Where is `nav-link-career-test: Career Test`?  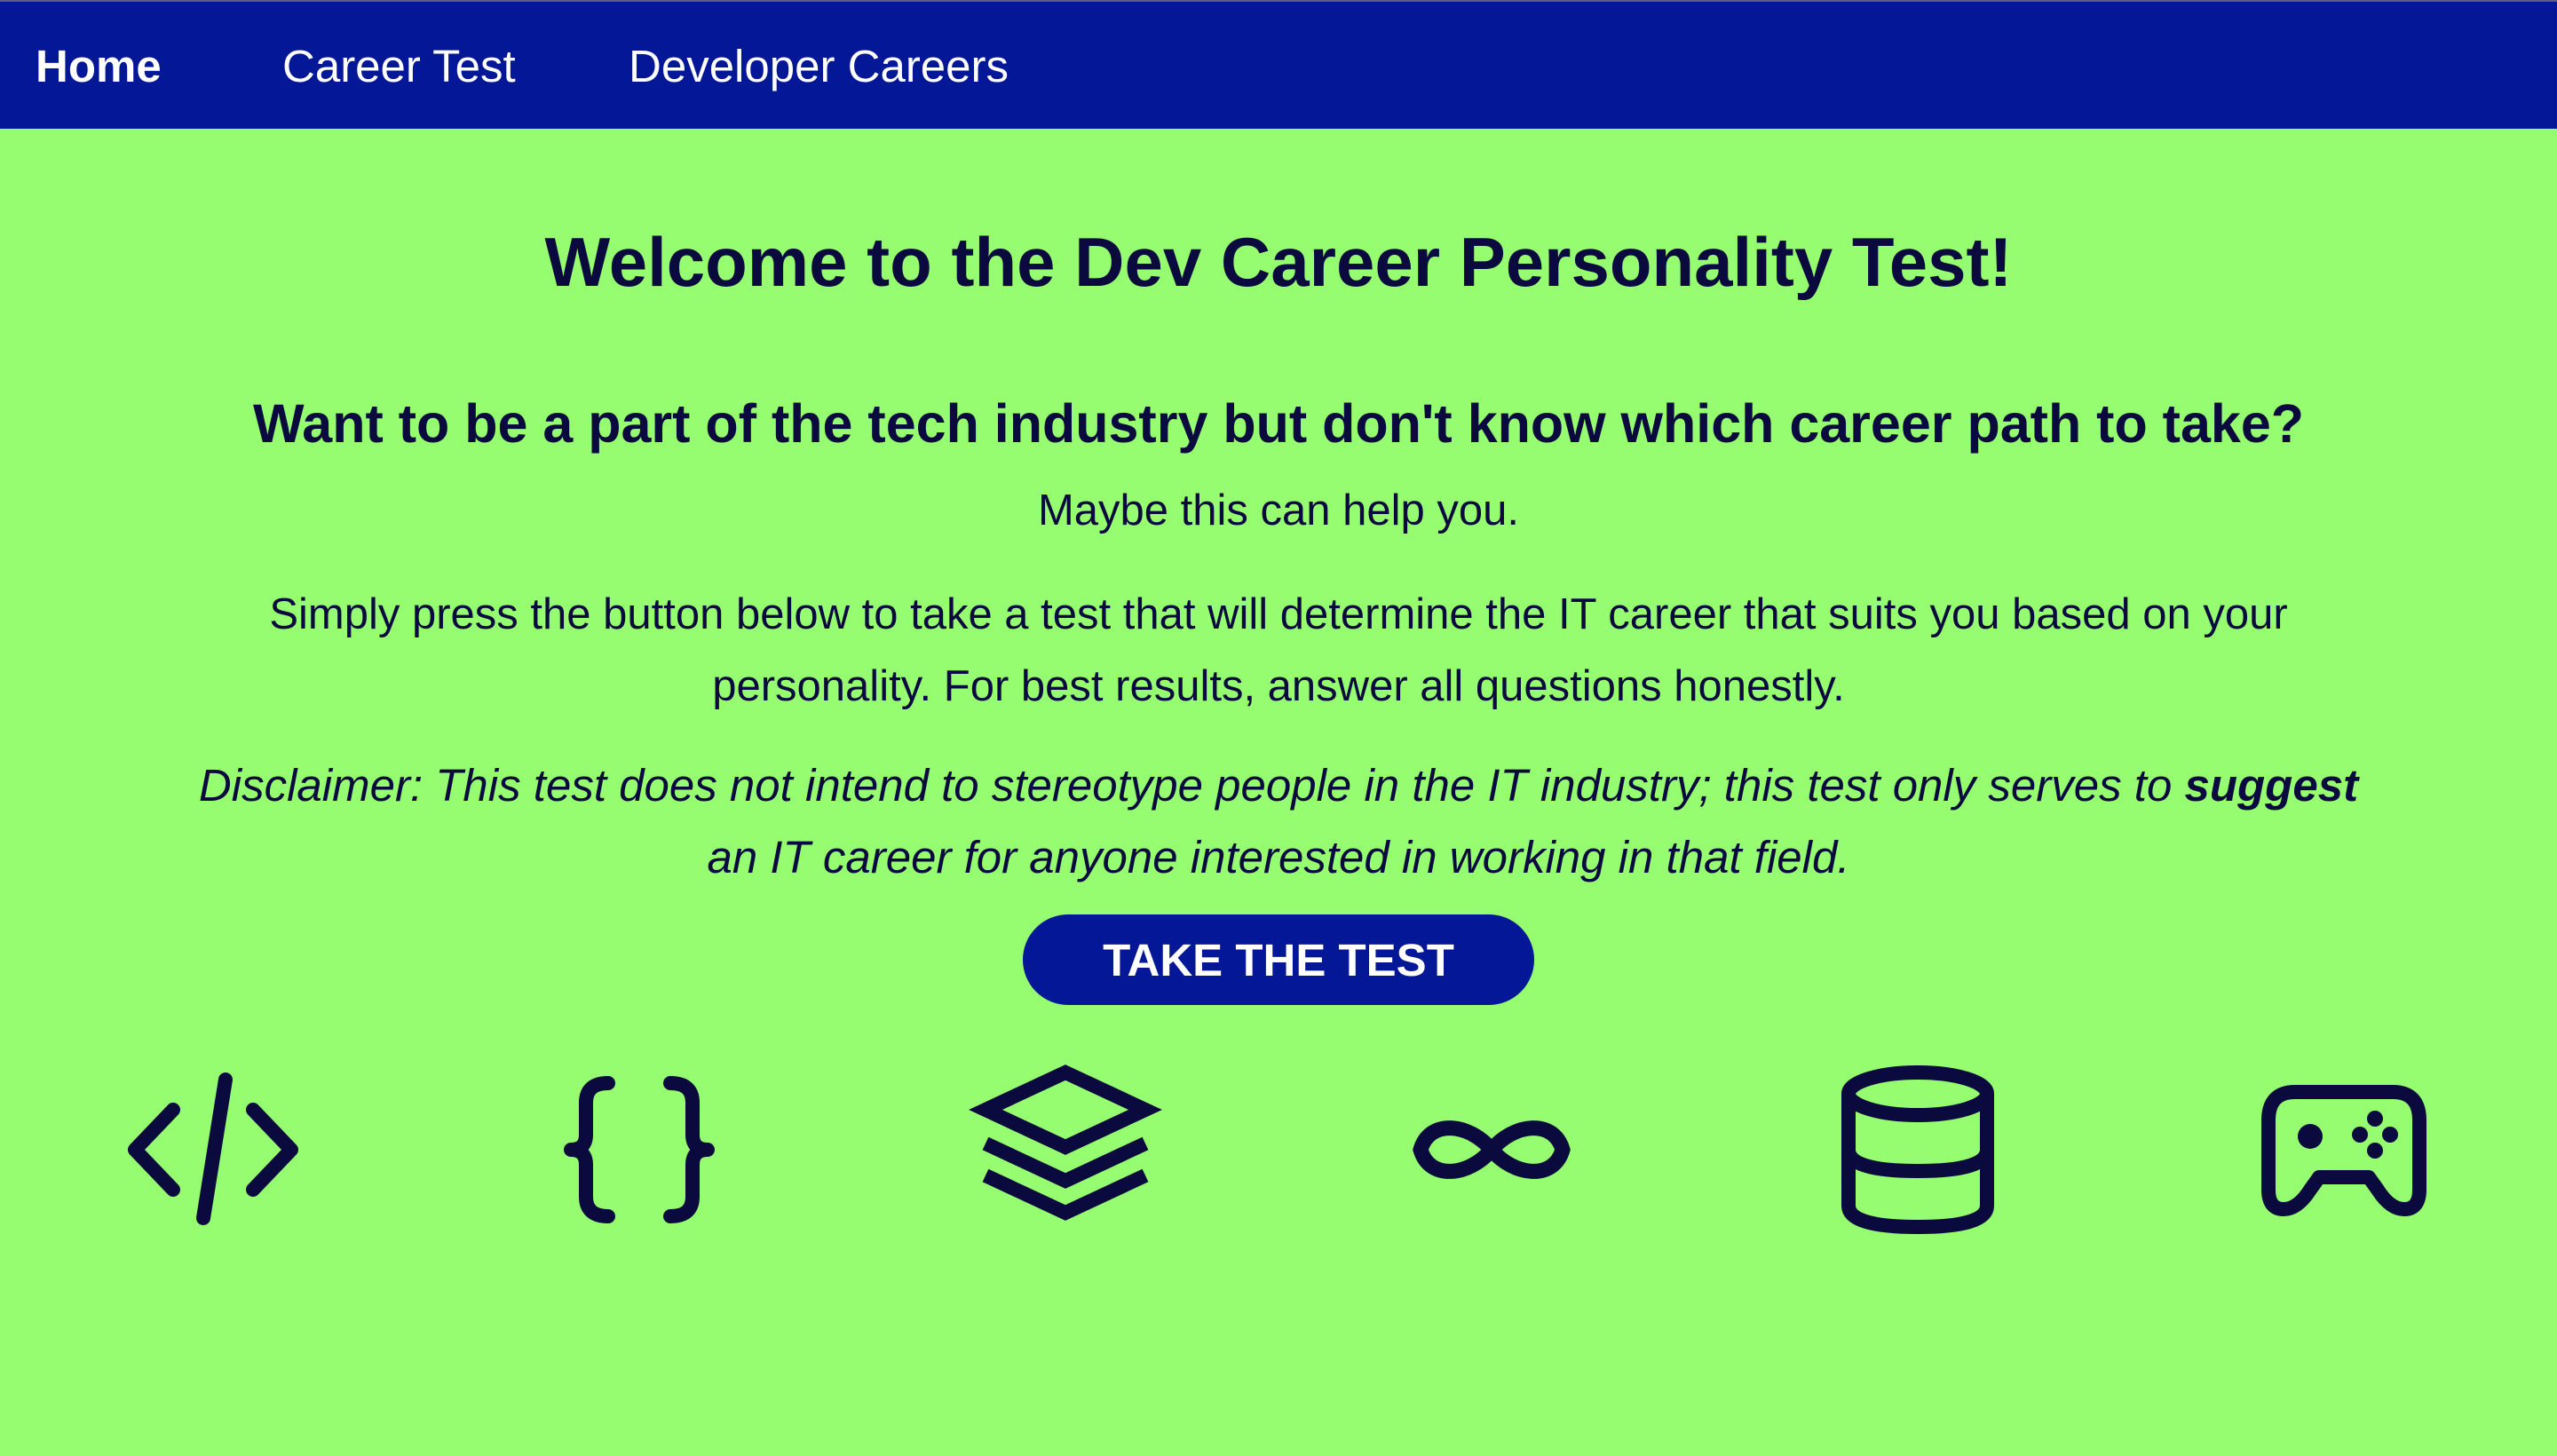
nav-link-career-test: Career Test is located at coordinates (399, 66).